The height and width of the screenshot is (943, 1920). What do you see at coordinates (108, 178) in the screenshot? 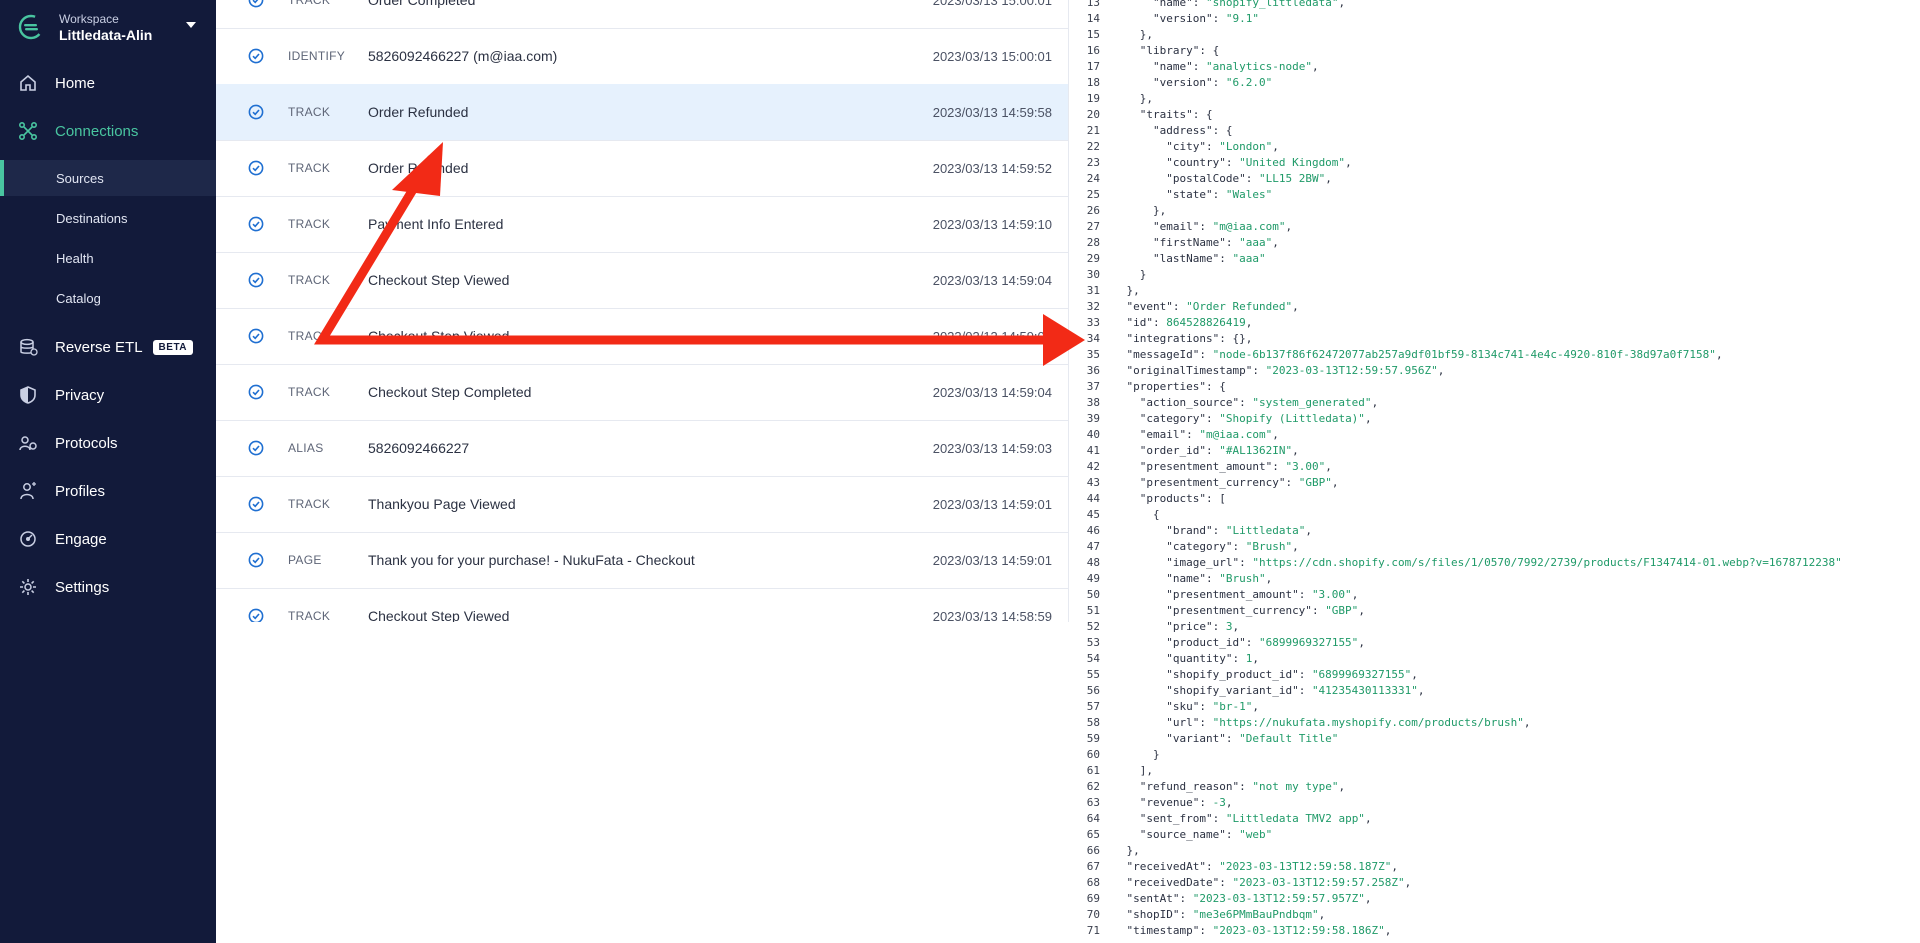
I see `nav-sources: Sources` at bounding box center [108, 178].